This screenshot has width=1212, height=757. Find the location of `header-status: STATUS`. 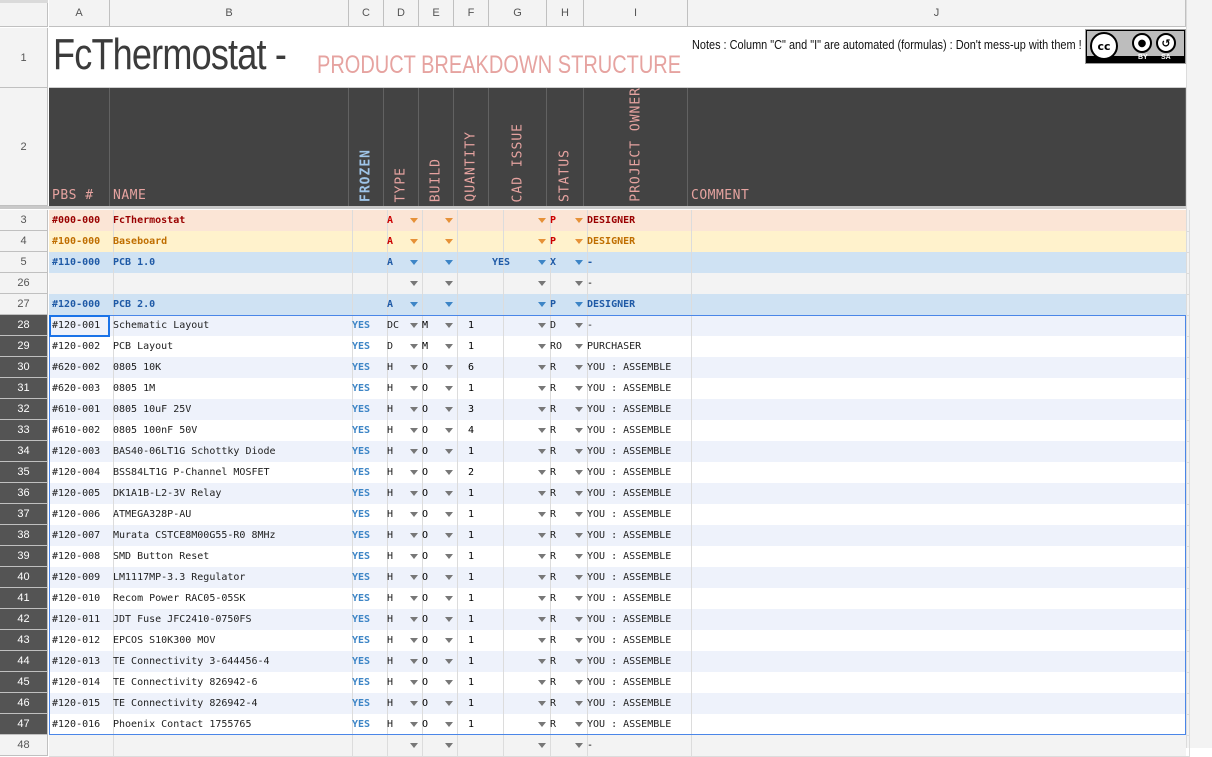

header-status: STATUS is located at coordinates (565, 147).